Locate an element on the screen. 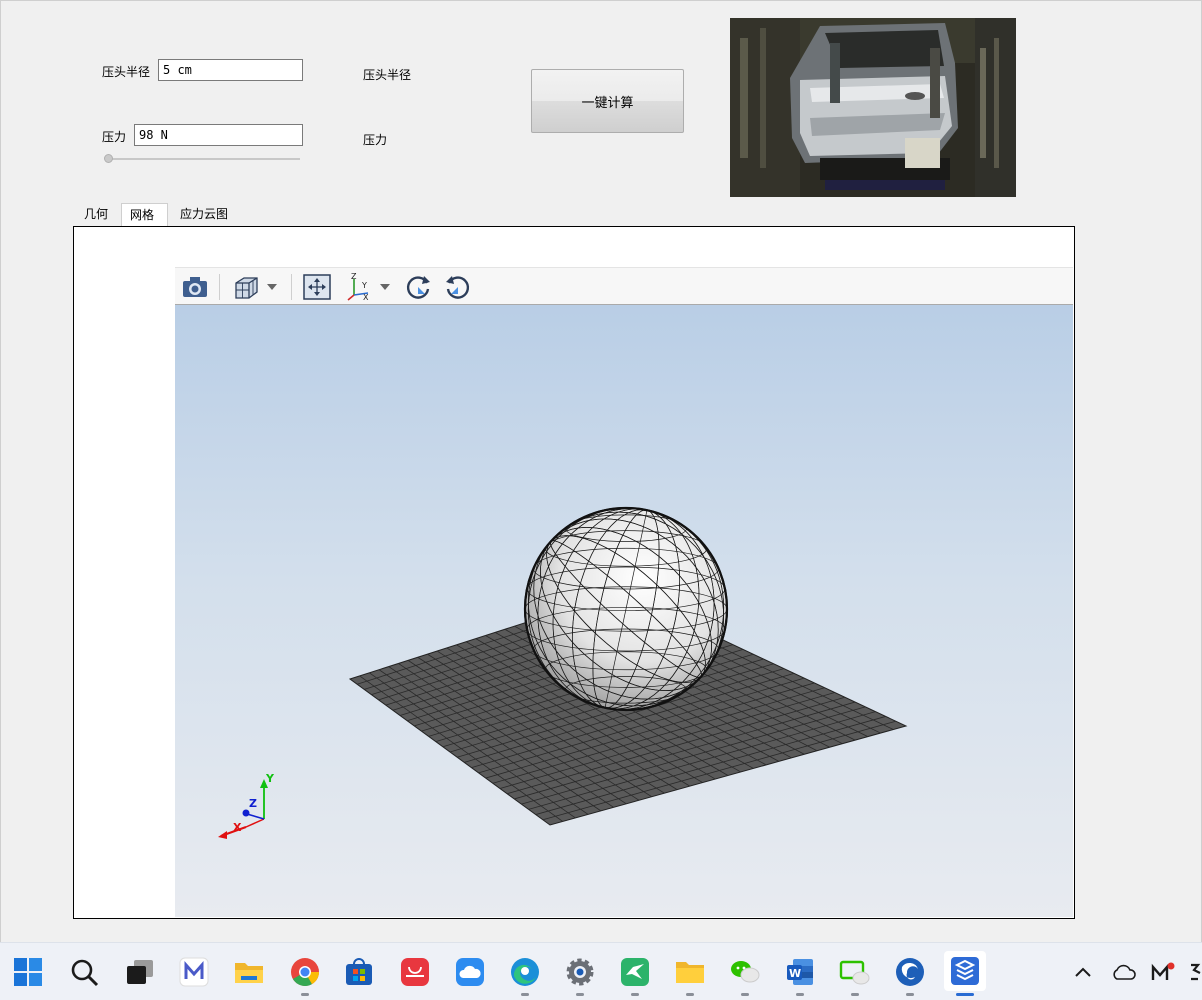  fem-app-icon is located at coordinates (965, 971).